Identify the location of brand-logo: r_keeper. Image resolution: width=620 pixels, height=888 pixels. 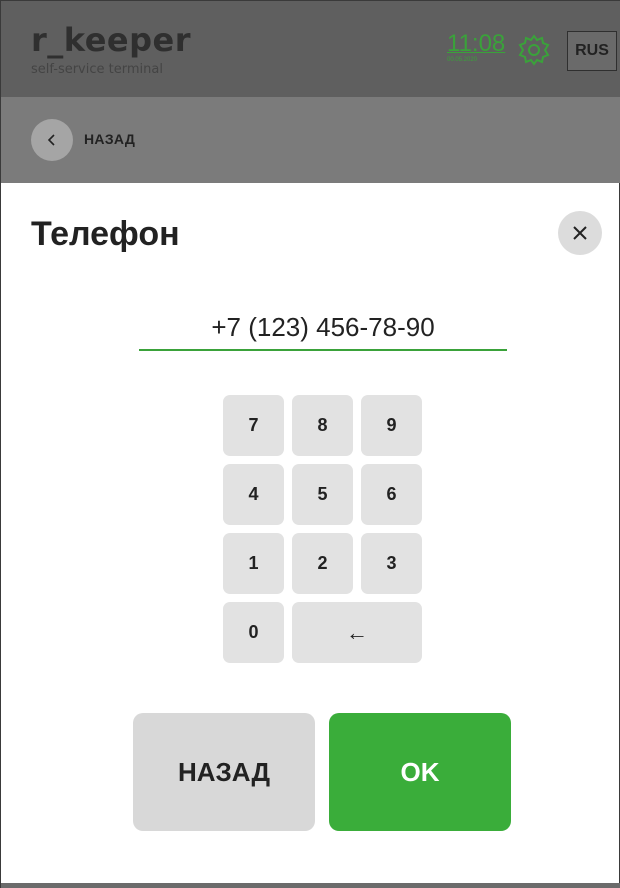
(111, 40).